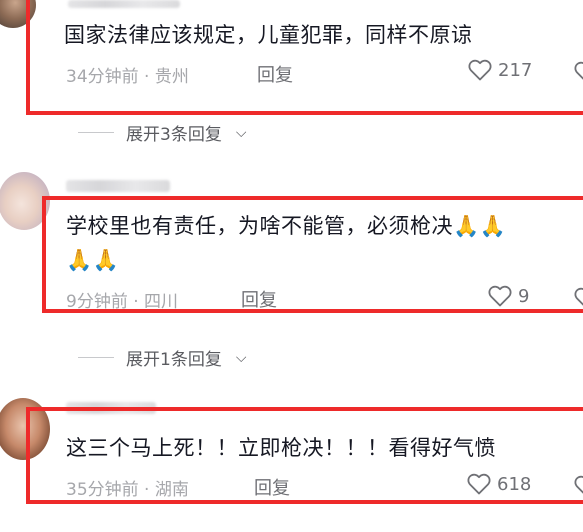  I want to click on like-button: 9, so click(508, 296).